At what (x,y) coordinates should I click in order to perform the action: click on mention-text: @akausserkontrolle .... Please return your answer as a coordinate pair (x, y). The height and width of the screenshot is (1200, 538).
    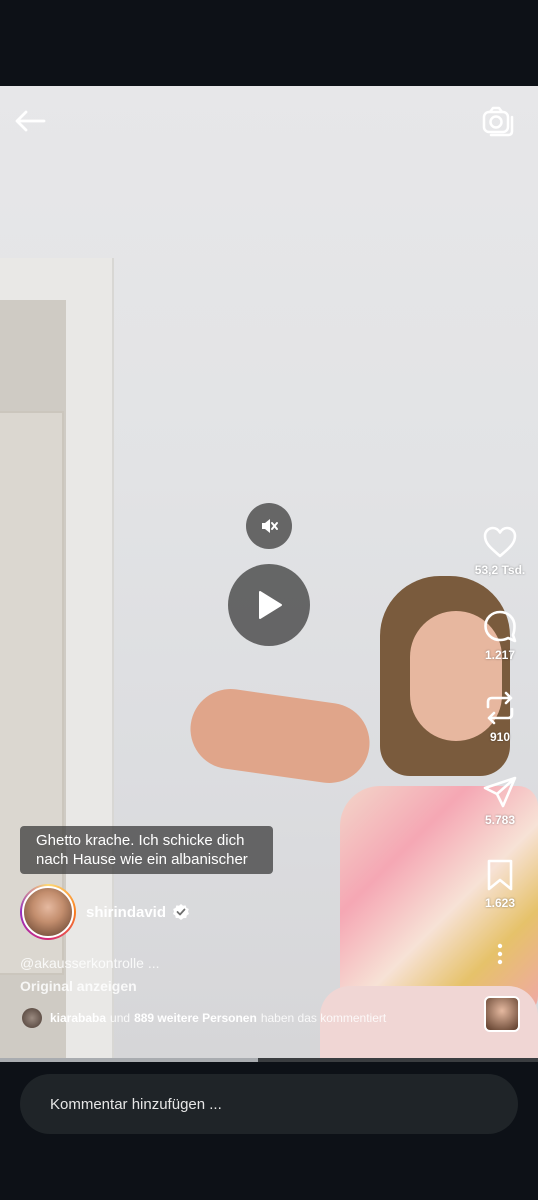
    Looking at the image, I should click on (90, 963).